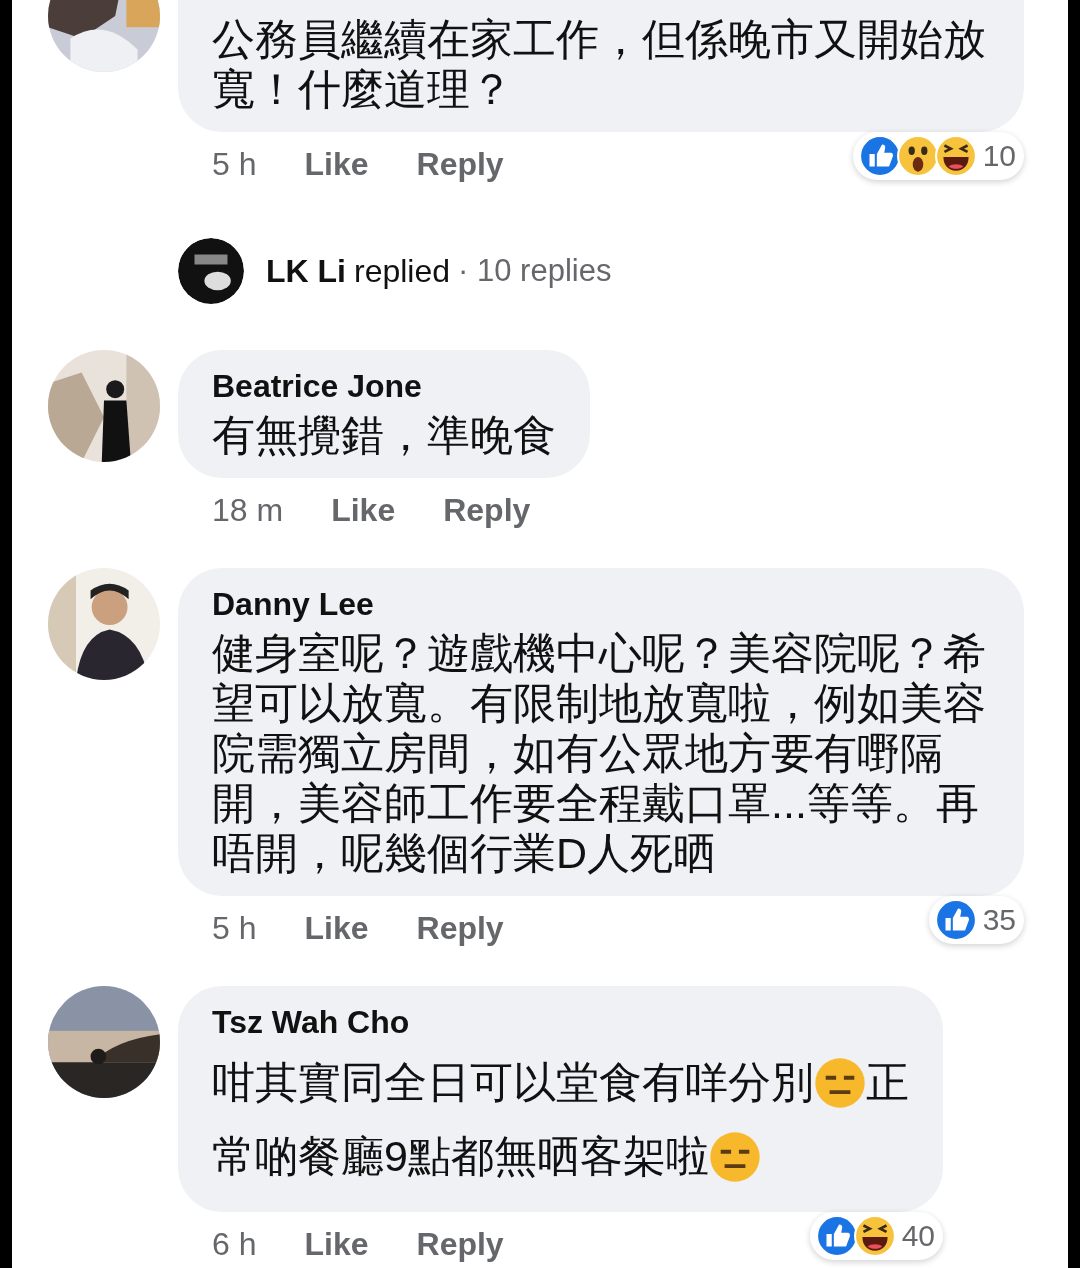 The width and height of the screenshot is (1080, 1268). What do you see at coordinates (535, 271) in the screenshot?
I see `reply-count: · 10 replies` at bounding box center [535, 271].